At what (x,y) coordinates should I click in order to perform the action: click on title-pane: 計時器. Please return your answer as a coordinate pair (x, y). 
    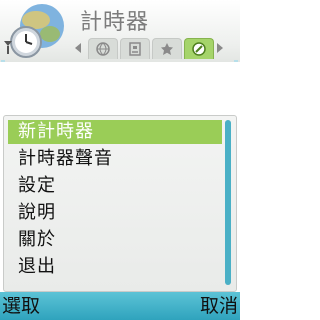
    Looking at the image, I should click on (120, 31).